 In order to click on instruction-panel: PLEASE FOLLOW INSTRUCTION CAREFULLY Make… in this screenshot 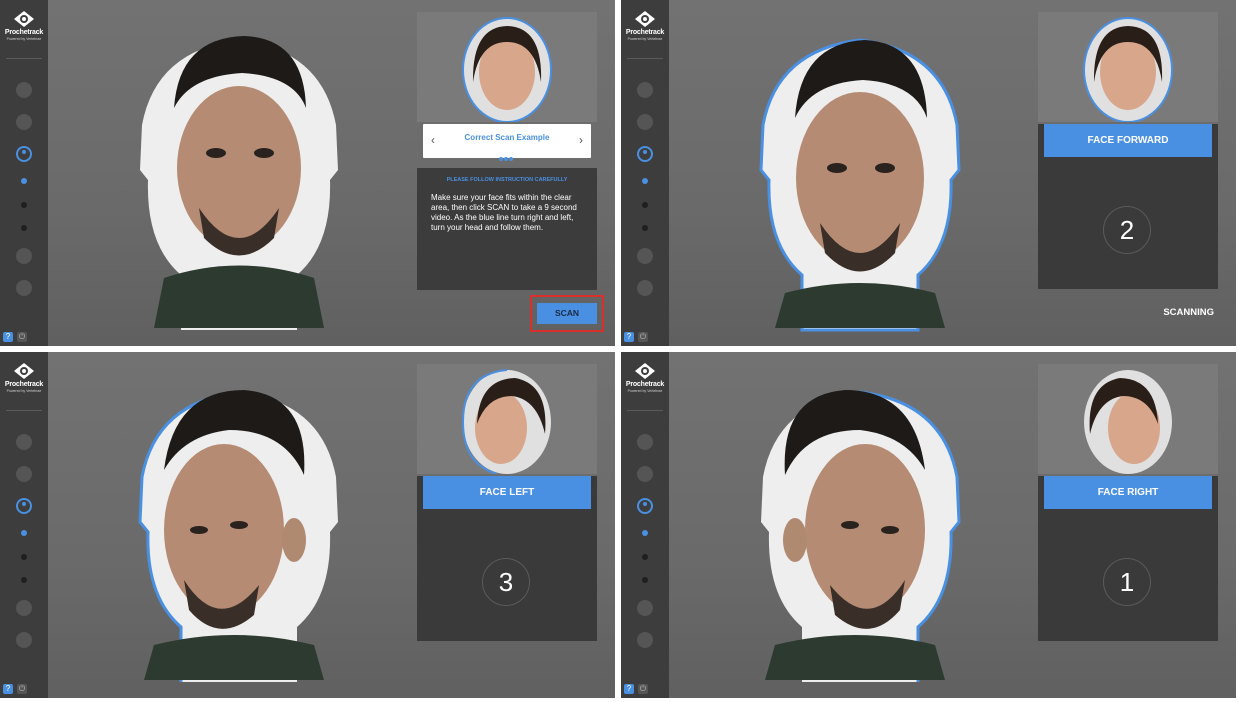, I will do `click(507, 229)`.